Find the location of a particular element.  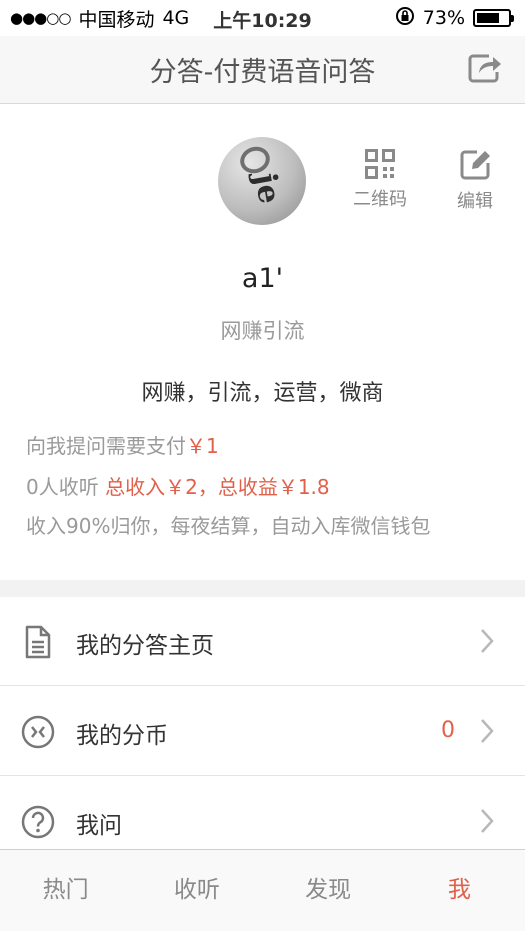

edit-icon is located at coordinates (475, 165).